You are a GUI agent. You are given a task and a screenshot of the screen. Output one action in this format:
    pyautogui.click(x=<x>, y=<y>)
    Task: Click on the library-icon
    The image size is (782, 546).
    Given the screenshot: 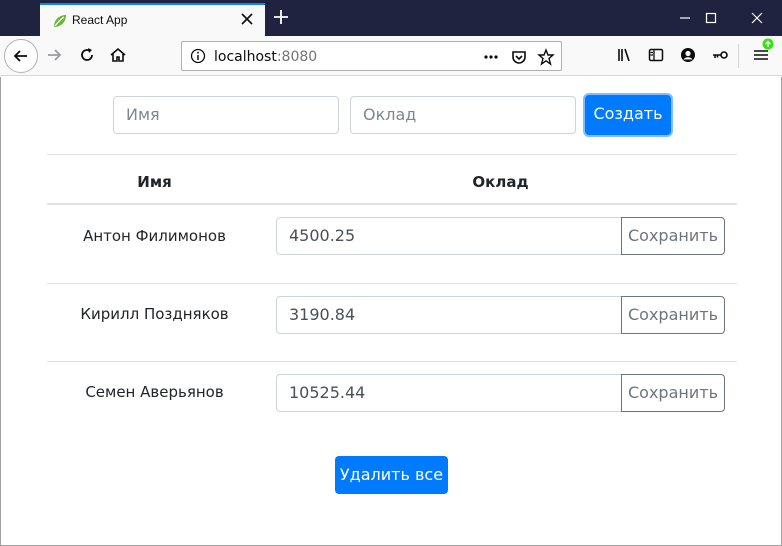 What is the action you would take?
    pyautogui.click(x=625, y=55)
    